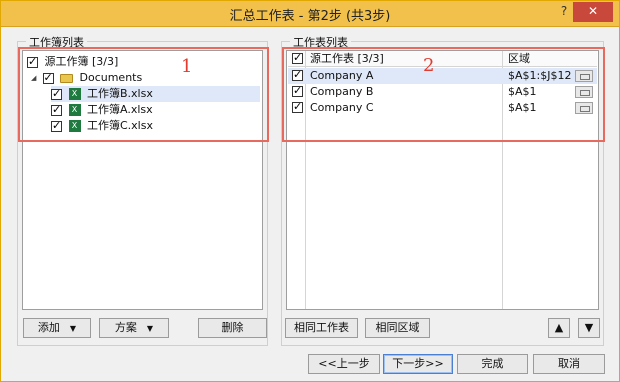 The height and width of the screenshot is (382, 620). Describe the element at coordinates (559, 328) in the screenshot. I see `move-up-button: ▲` at that location.